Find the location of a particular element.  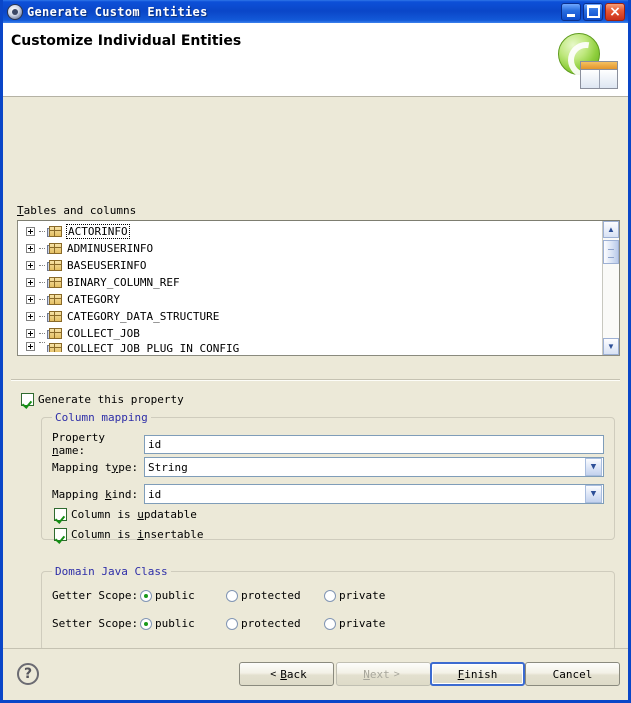

getter-scope-protected: protected is located at coordinates (275, 595).